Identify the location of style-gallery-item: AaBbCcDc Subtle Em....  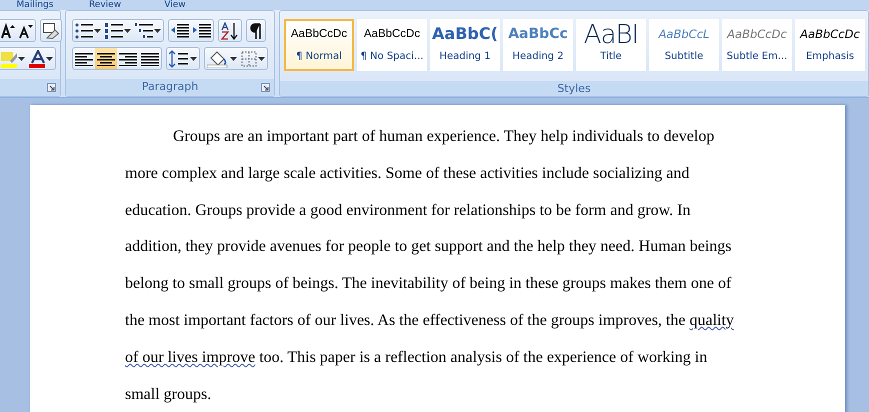
(757, 45).